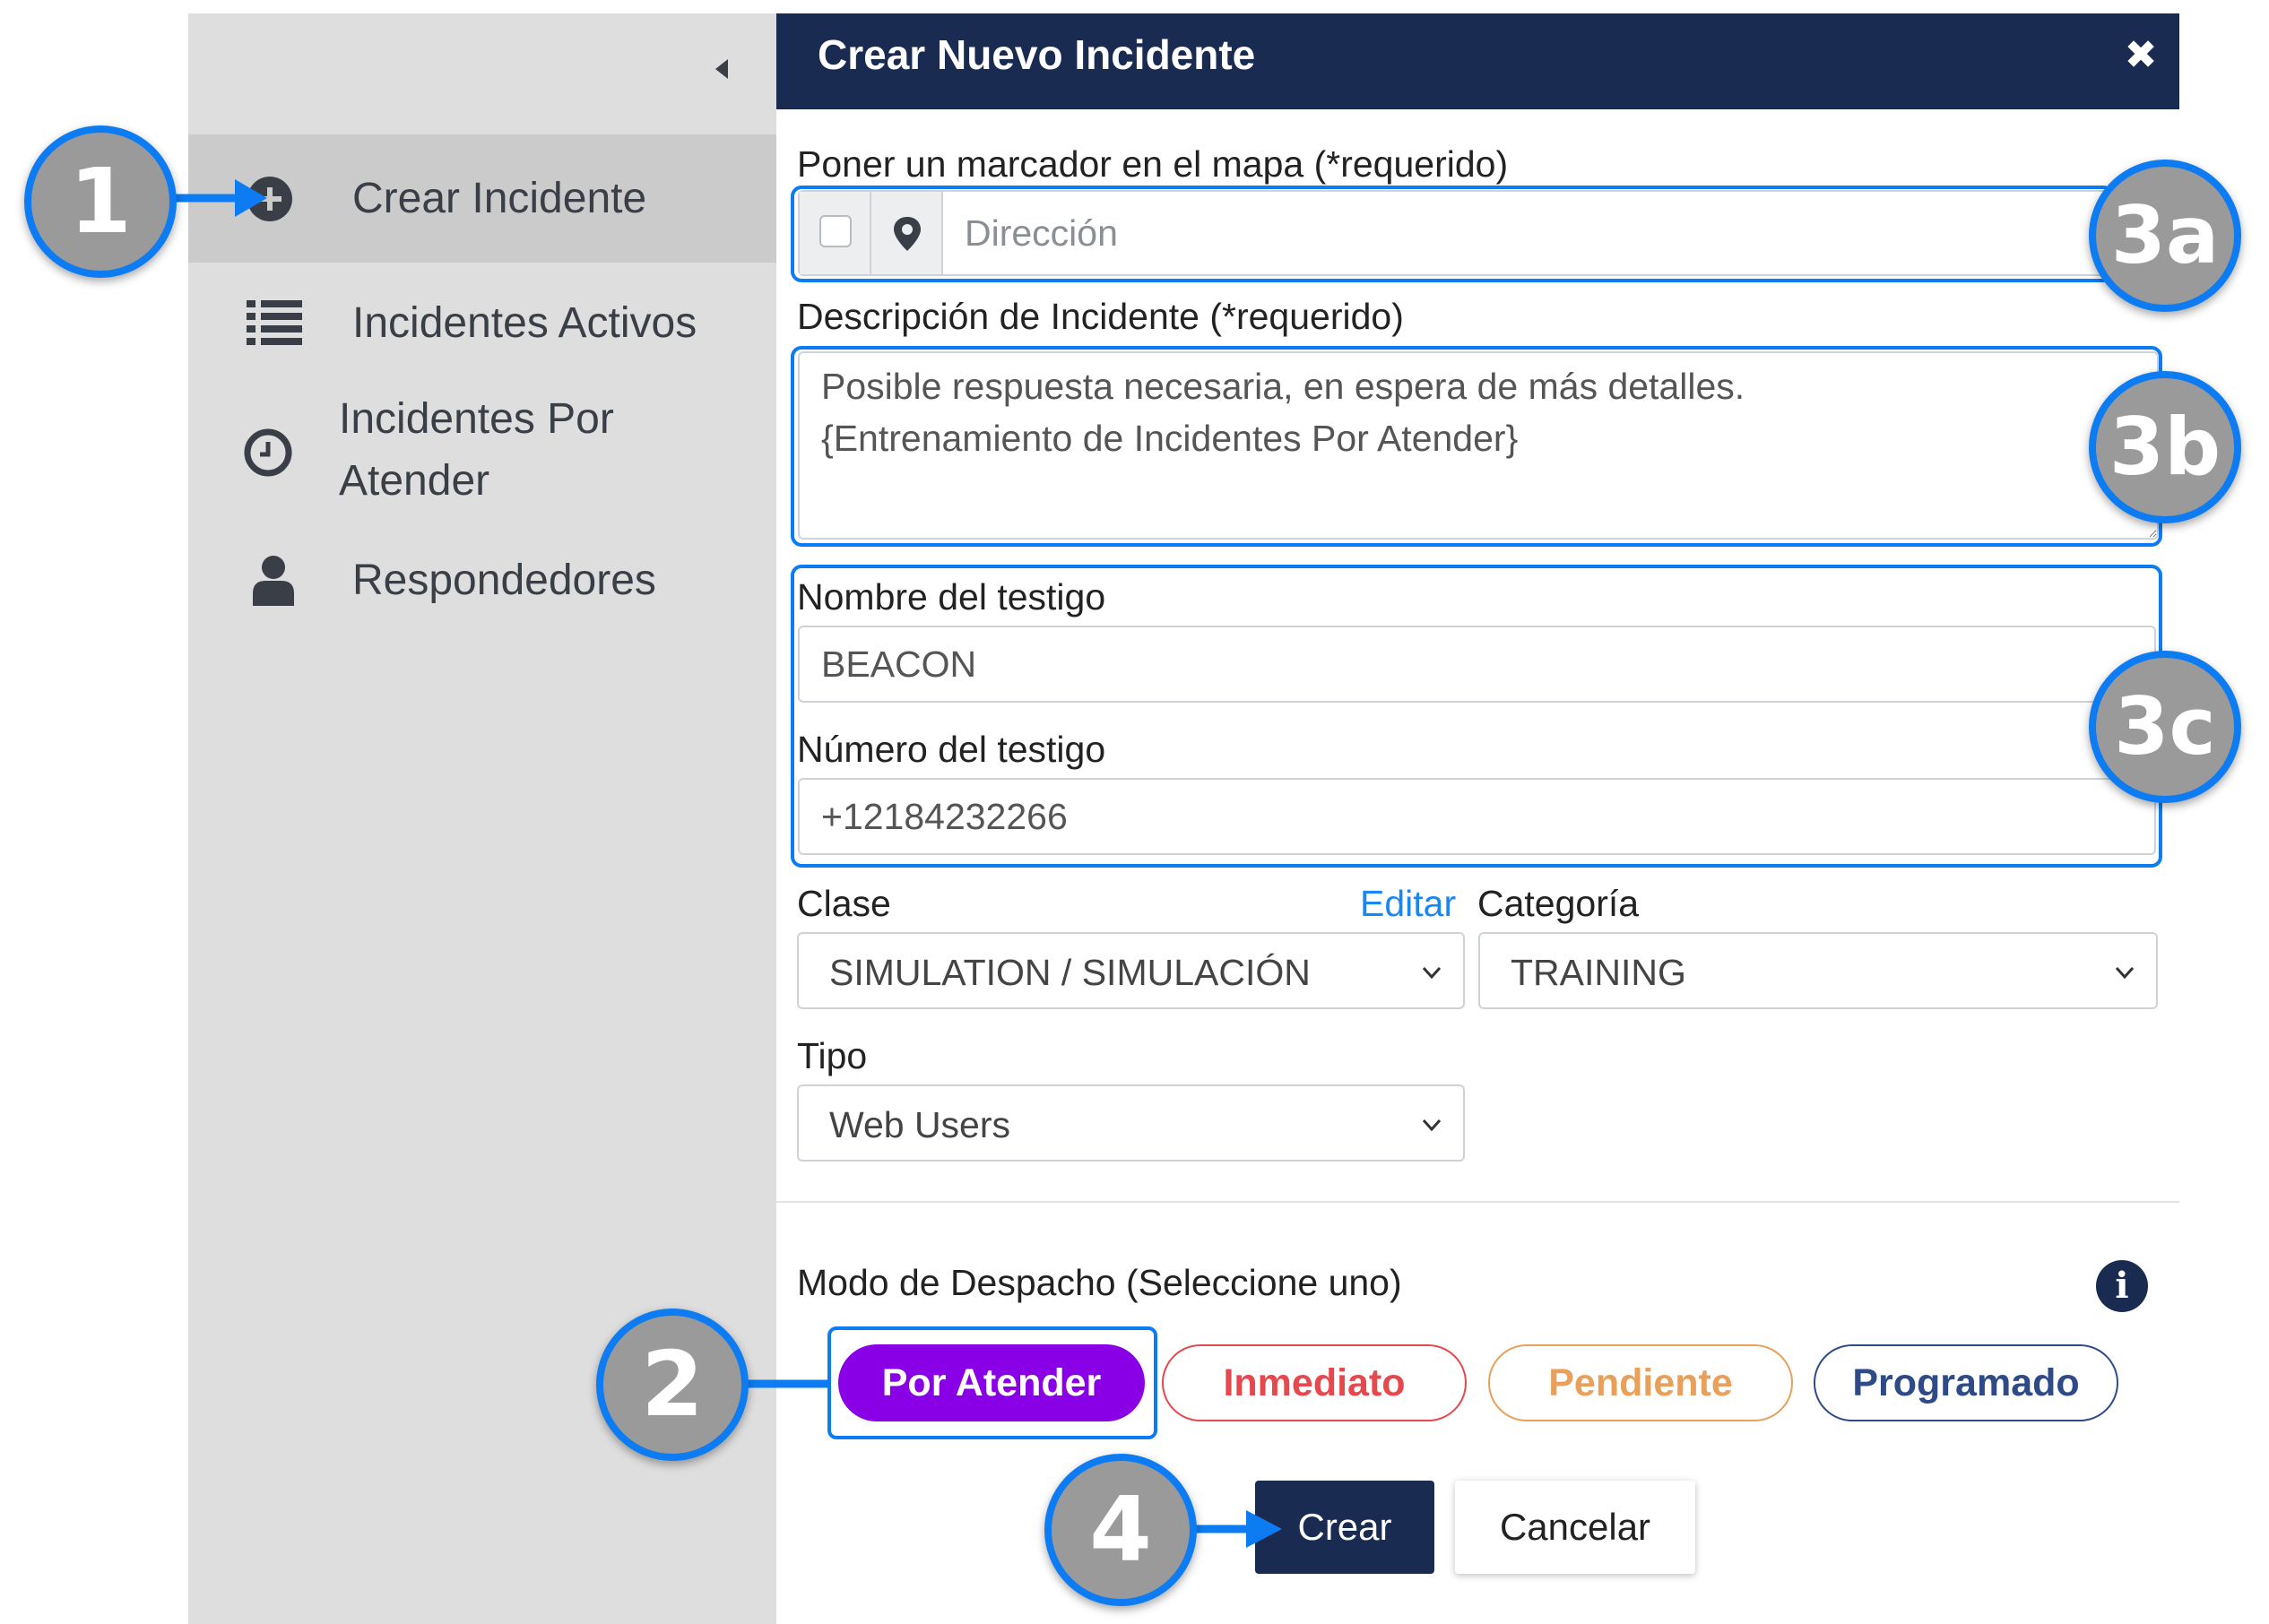 The image size is (2269, 1624). What do you see at coordinates (100, 201) in the screenshot?
I see `annotation-badge-1: 1` at bounding box center [100, 201].